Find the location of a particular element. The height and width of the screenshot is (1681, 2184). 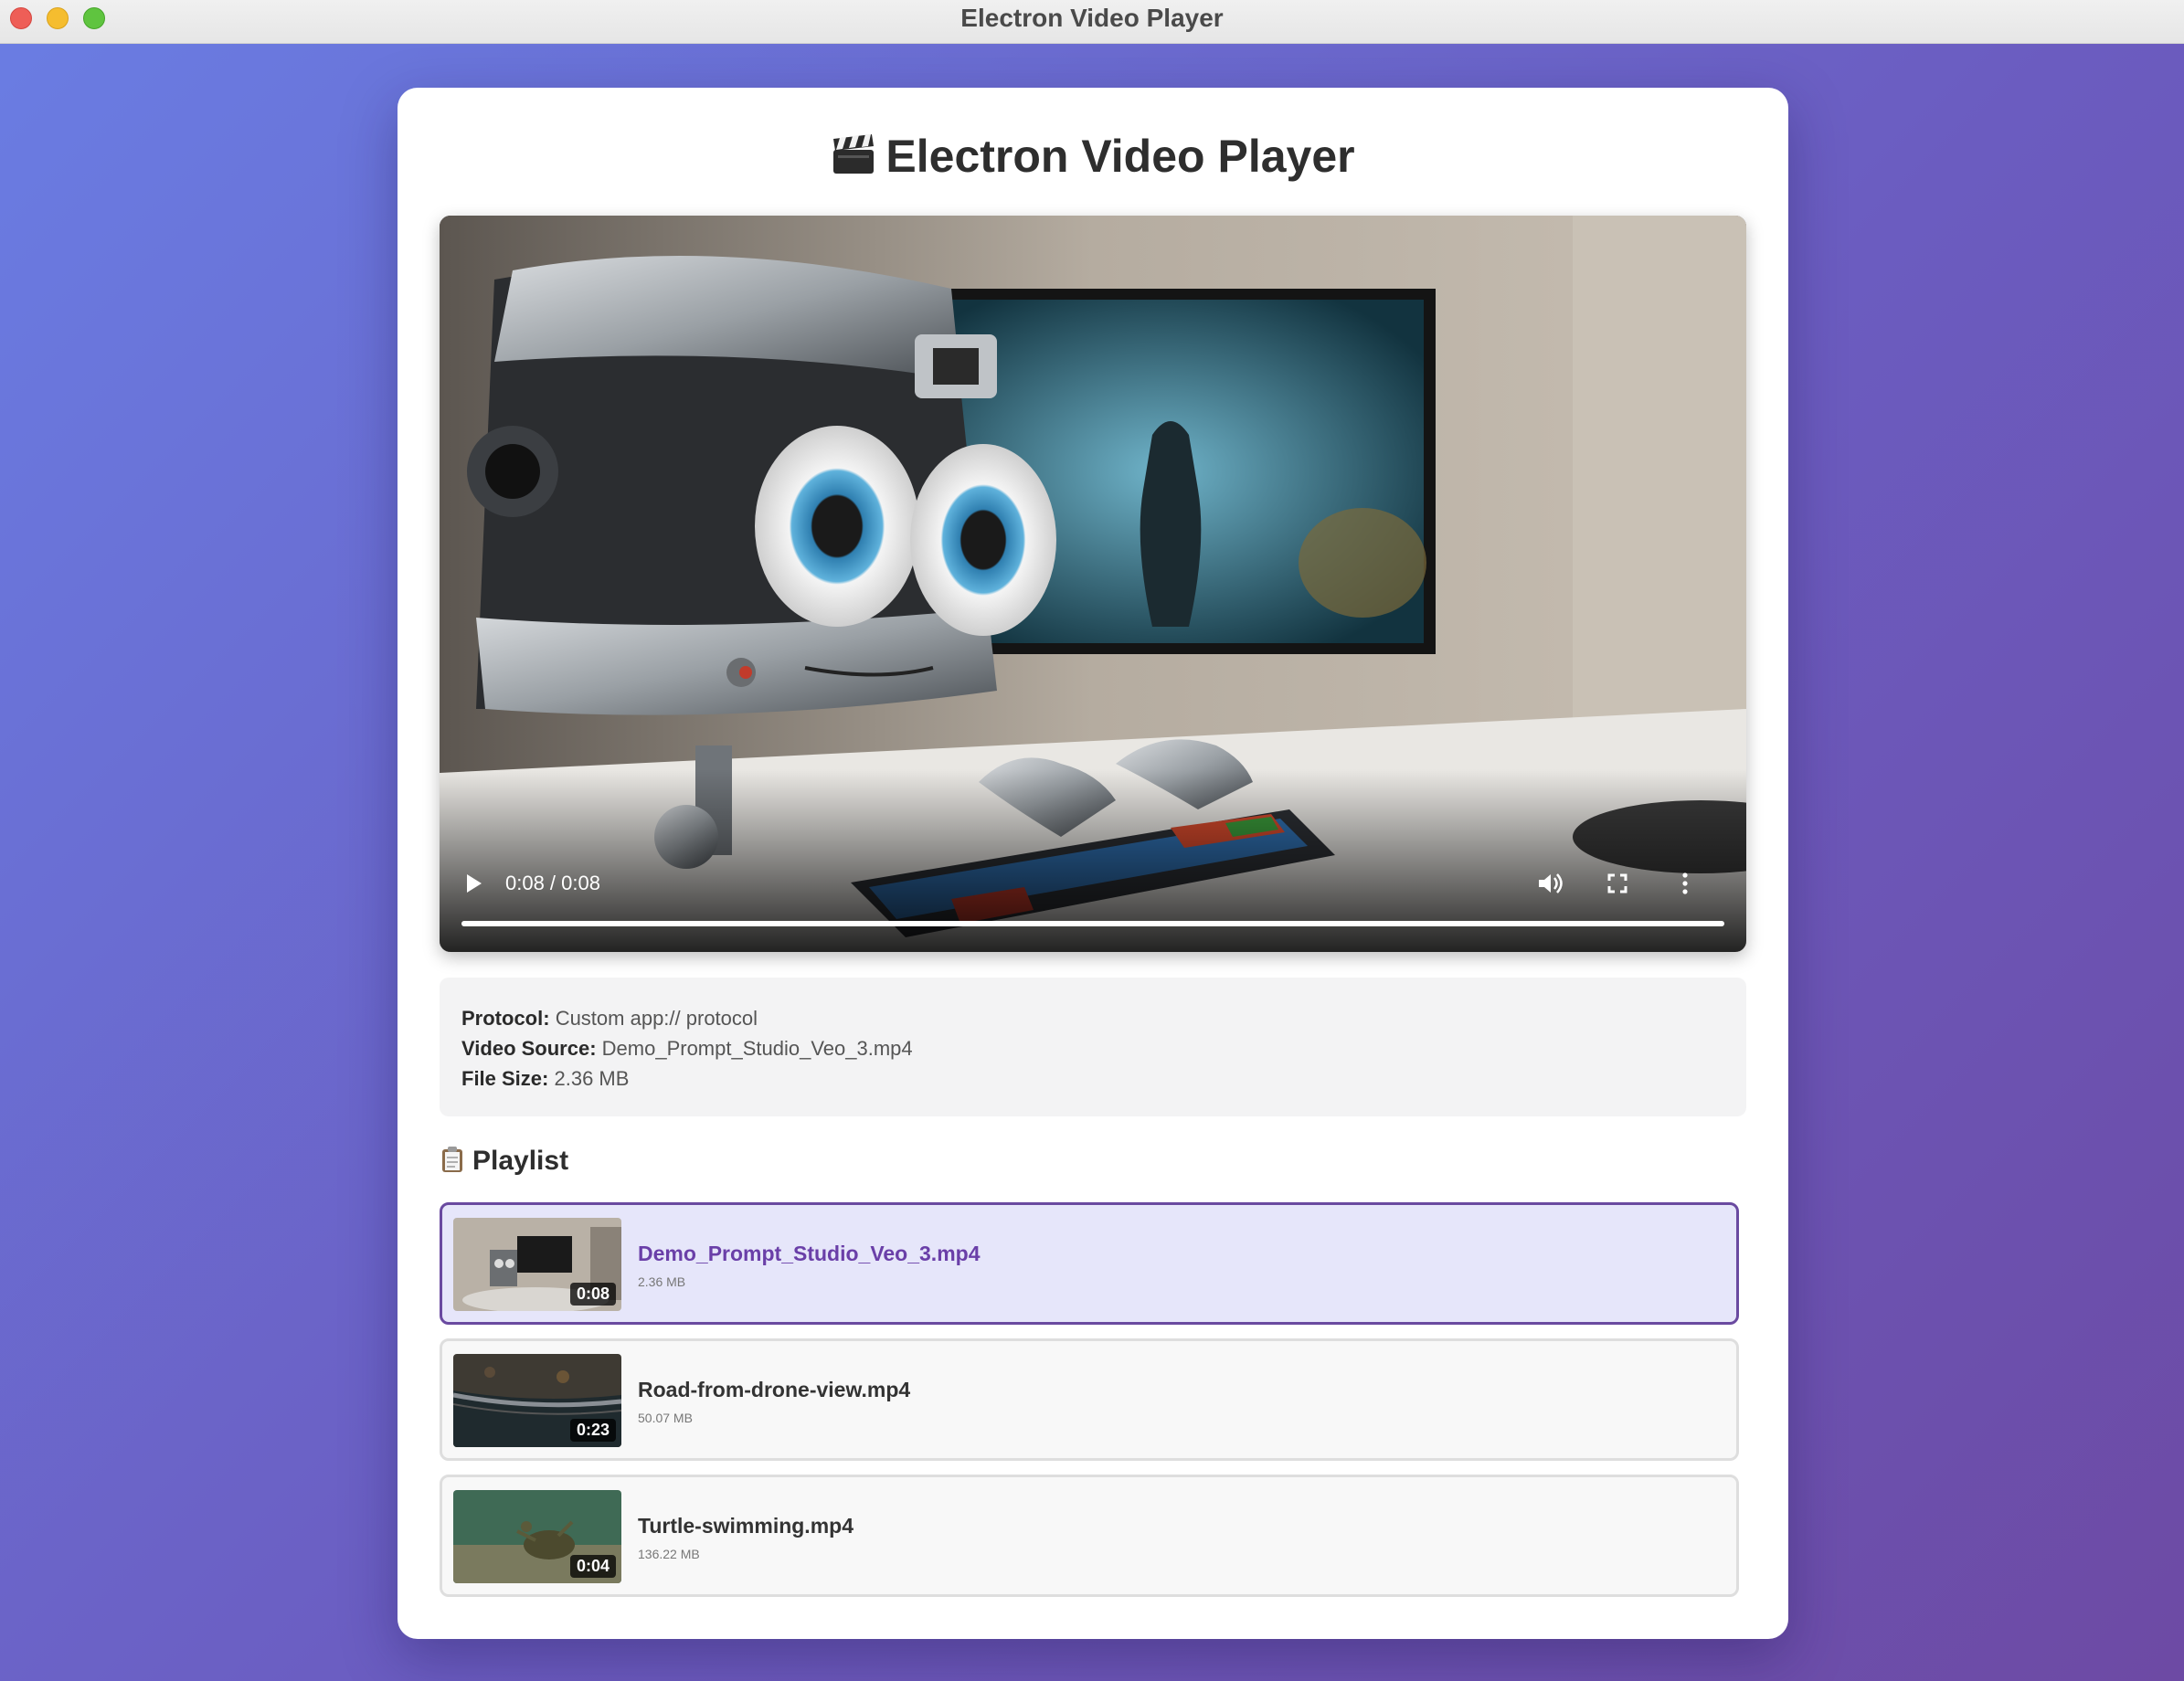

playlist-item-size: 2.36 MB is located at coordinates (662, 1281).